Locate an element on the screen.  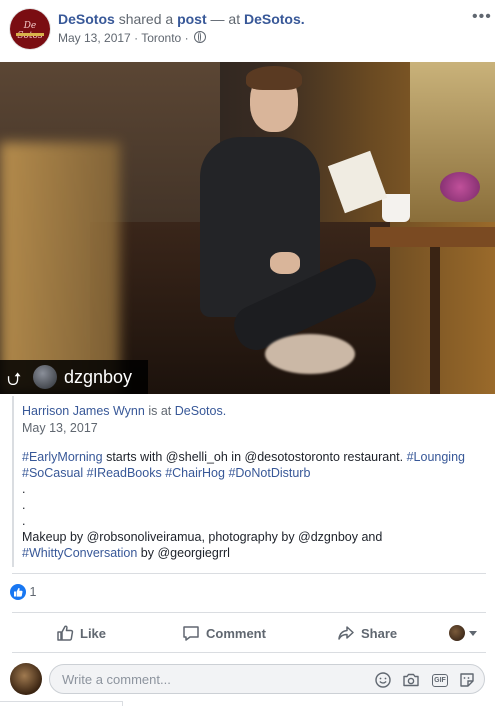
post-meta: May 13, 2017 · Toronto · is located at coordinates (132, 38).